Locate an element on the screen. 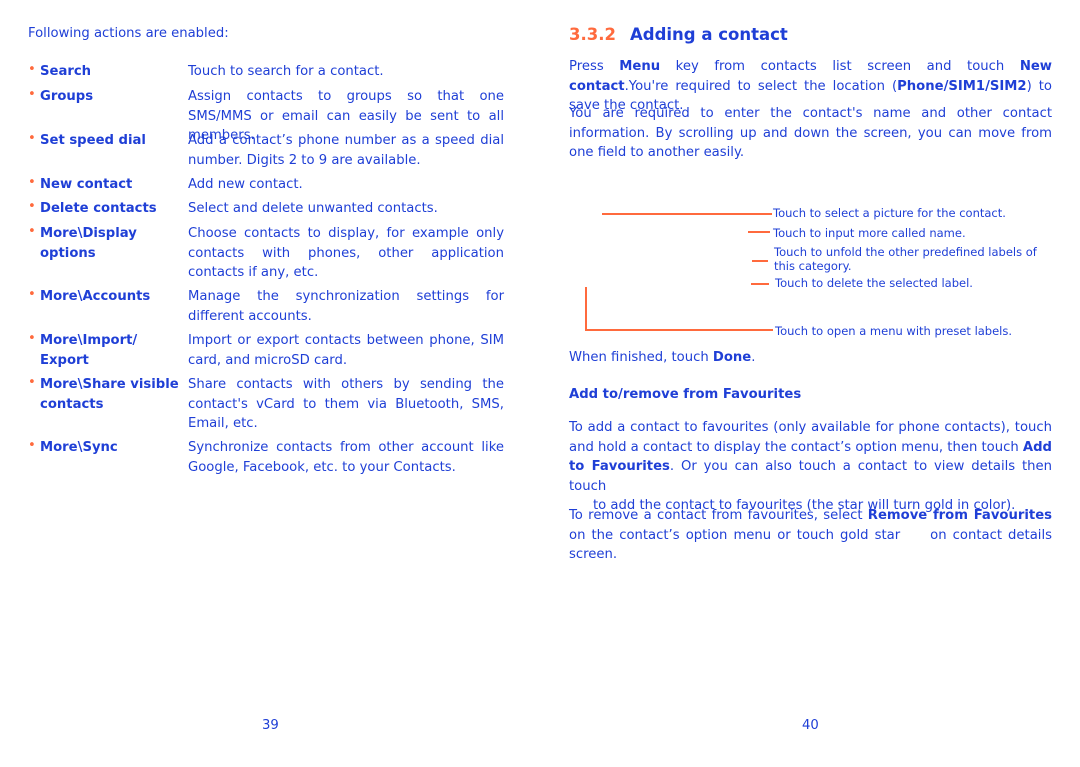 Image resolution: width=1080 pixels, height=767 pixels. section-heading: 3.3.2 Adding a contact is located at coordinates (678, 34).